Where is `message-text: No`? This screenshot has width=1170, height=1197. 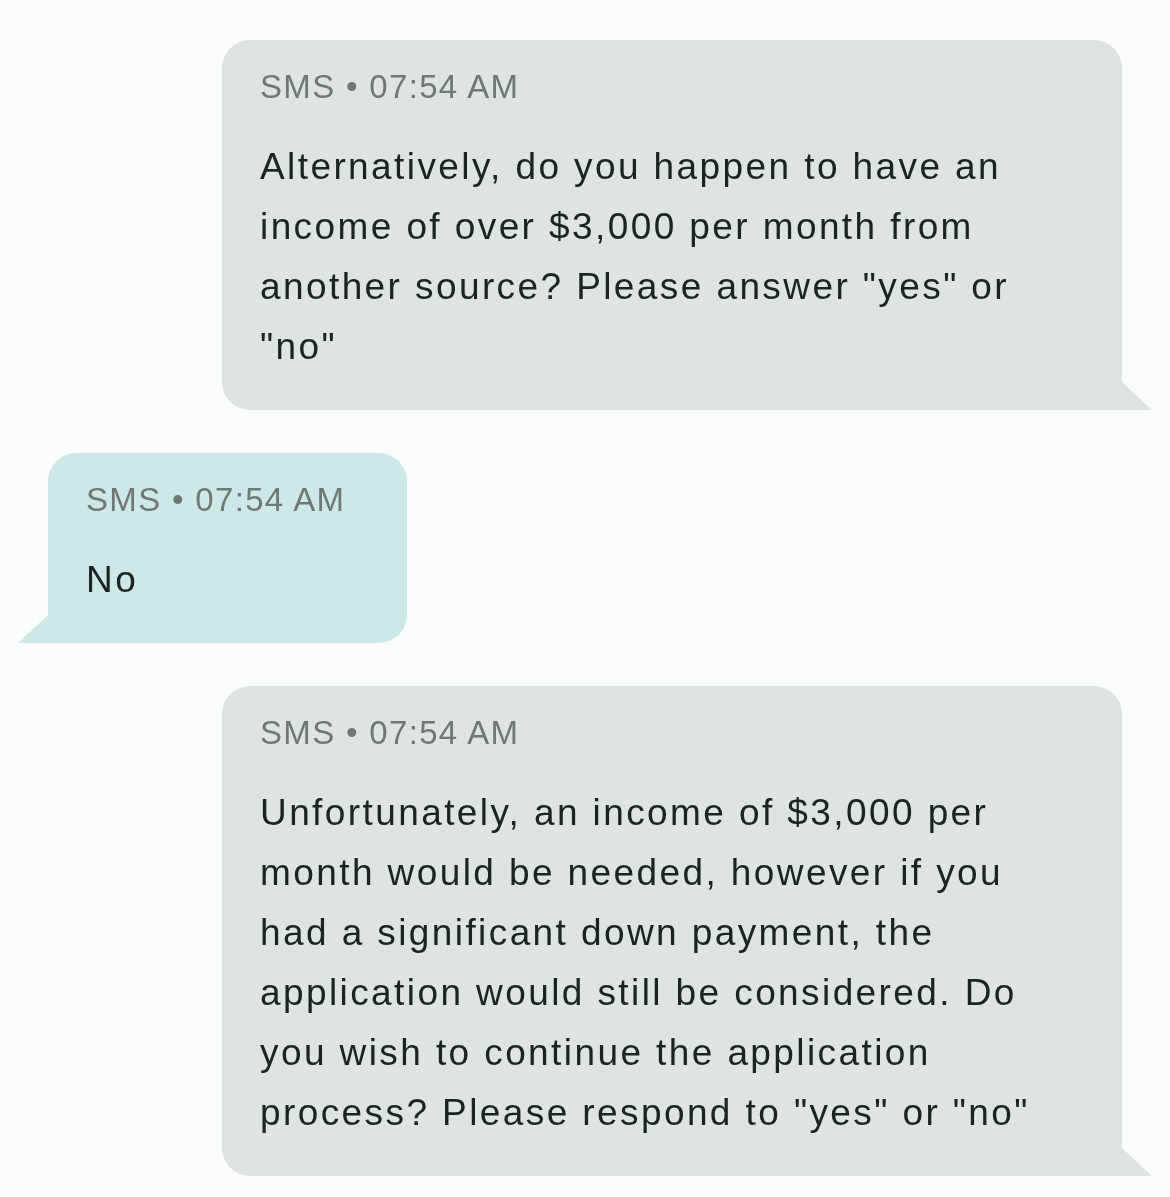
message-text: No is located at coordinates (113, 580).